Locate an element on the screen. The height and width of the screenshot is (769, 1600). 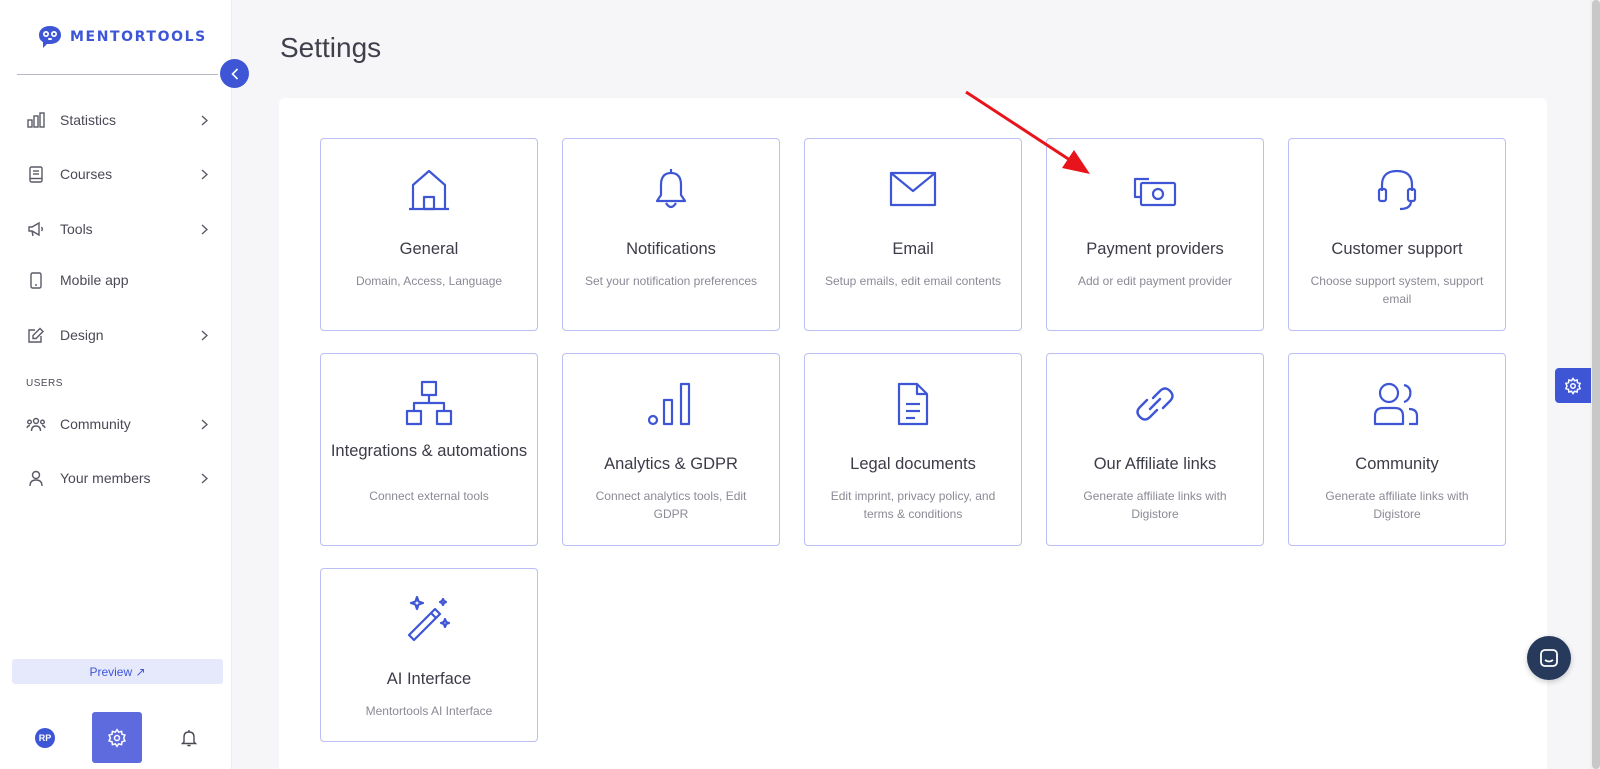
card-title: Analytics & GDPR is located at coordinates (671, 464).